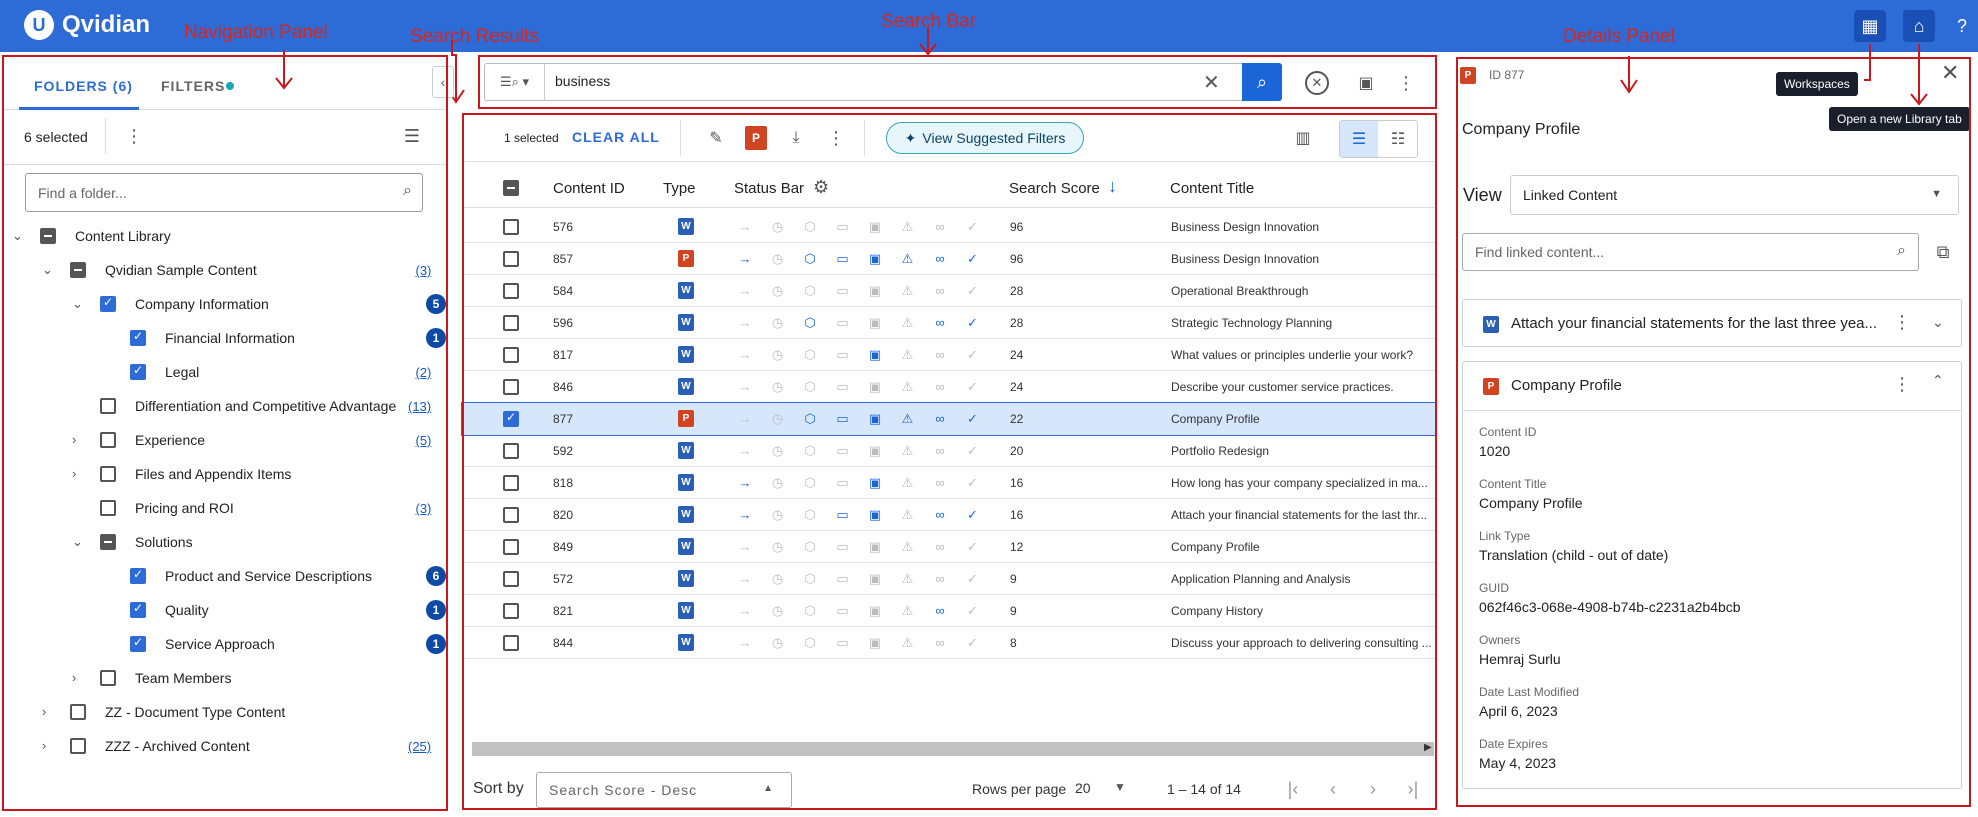 The width and height of the screenshot is (1978, 817). I want to click on table-row: 576 W → ◷ ⬡ ▭ ▣ ⚠ ∞ ✓ 96 Business Design Innovation, so click(949, 227).